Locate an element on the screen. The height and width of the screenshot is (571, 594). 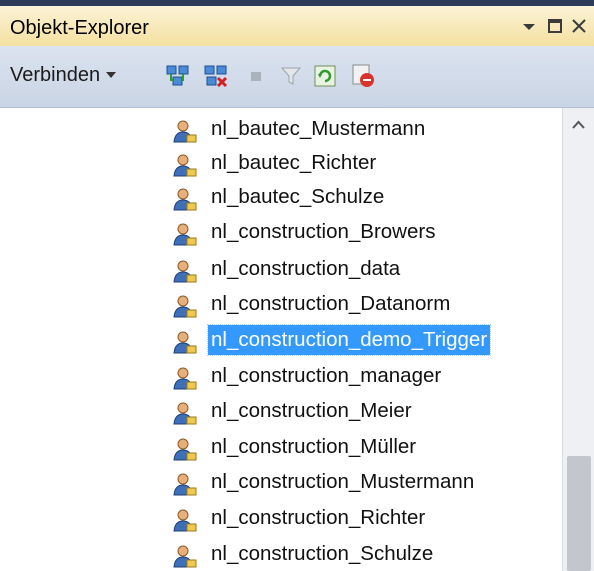
tree-item-label: nl_construction_Mustermann is located at coordinates (343, 481).